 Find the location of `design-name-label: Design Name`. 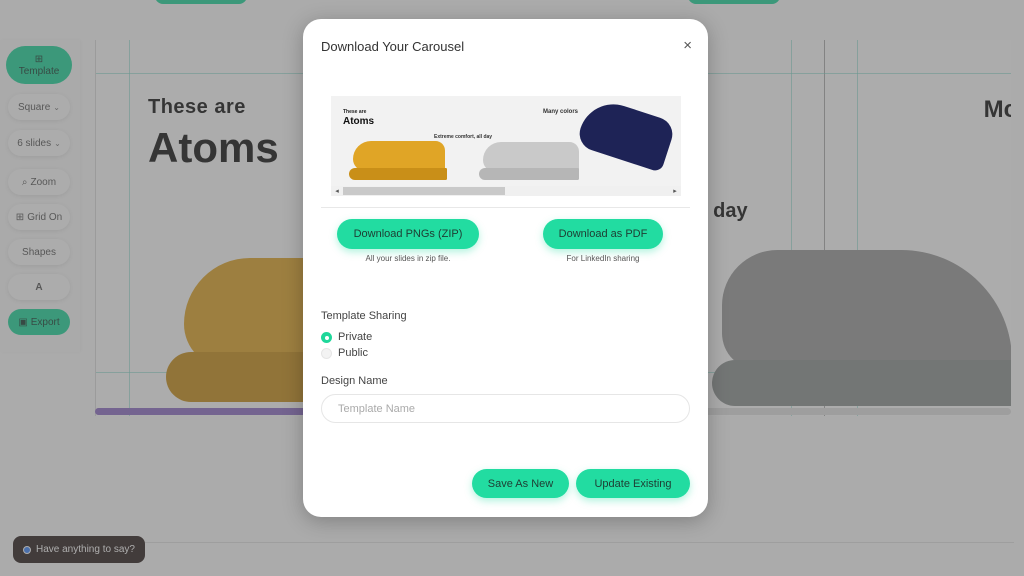

design-name-label: Design Name is located at coordinates (354, 381).